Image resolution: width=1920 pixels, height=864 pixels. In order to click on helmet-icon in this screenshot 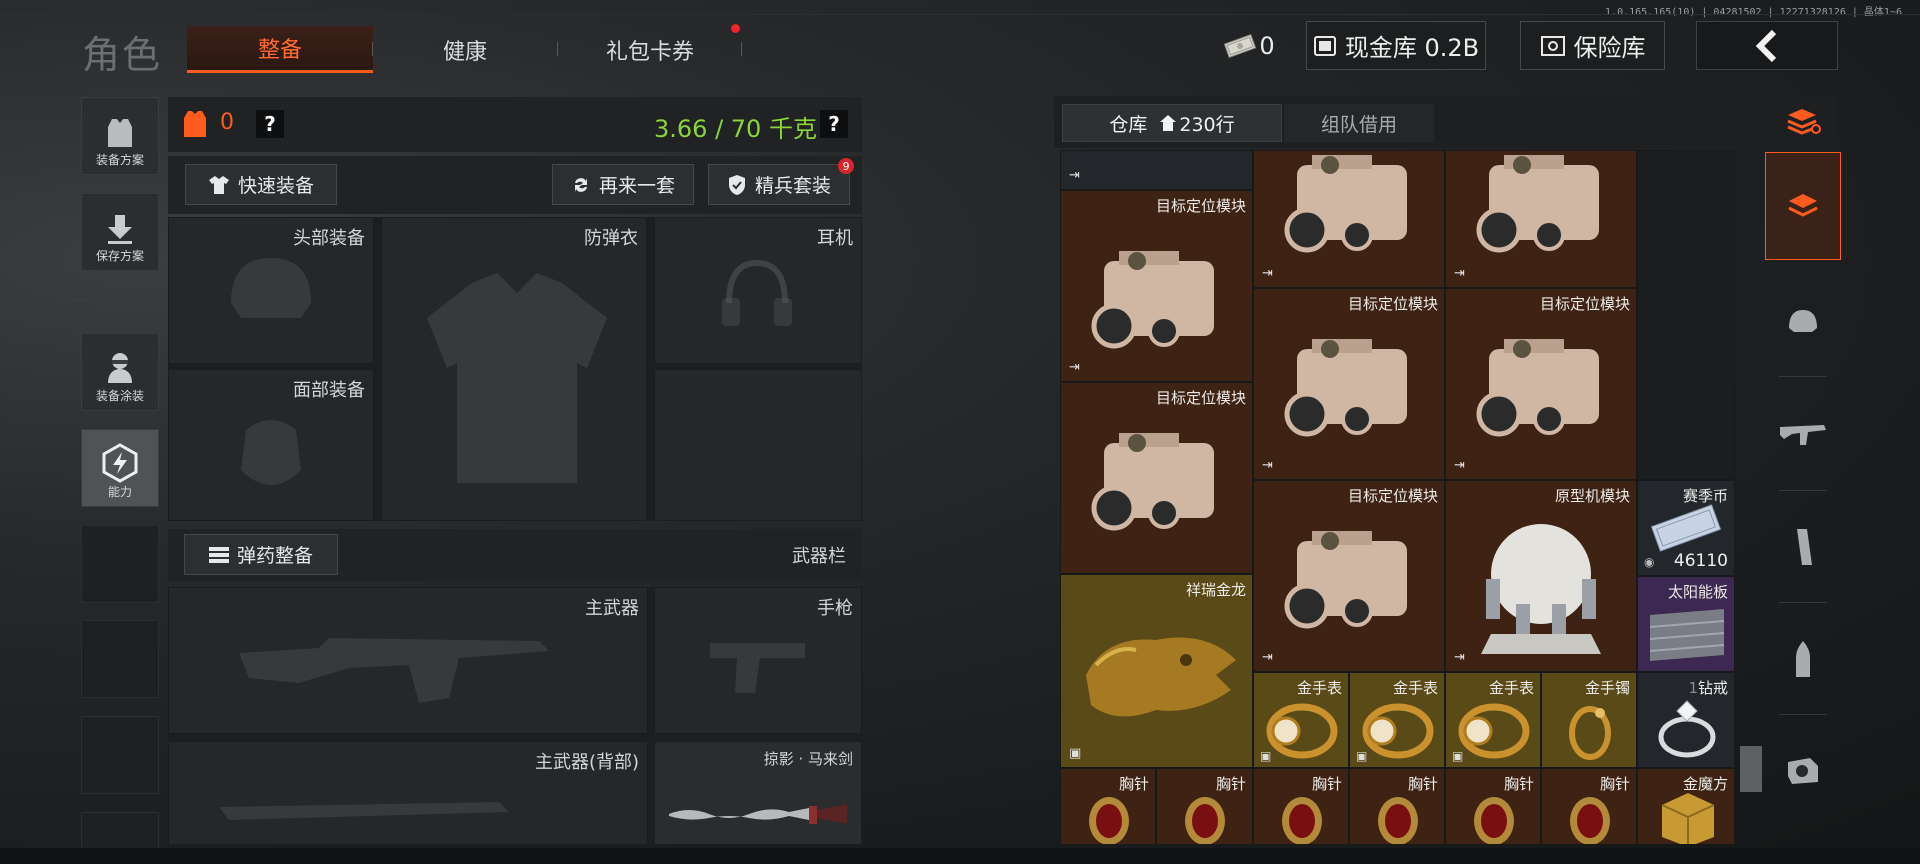, I will do `click(271, 288)`.